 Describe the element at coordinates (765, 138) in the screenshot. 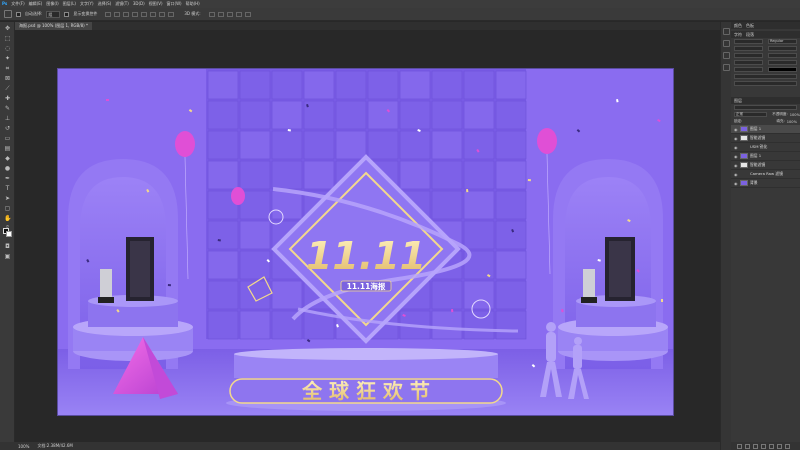

I see `layer-row: ◉ 智能滤镜` at that location.